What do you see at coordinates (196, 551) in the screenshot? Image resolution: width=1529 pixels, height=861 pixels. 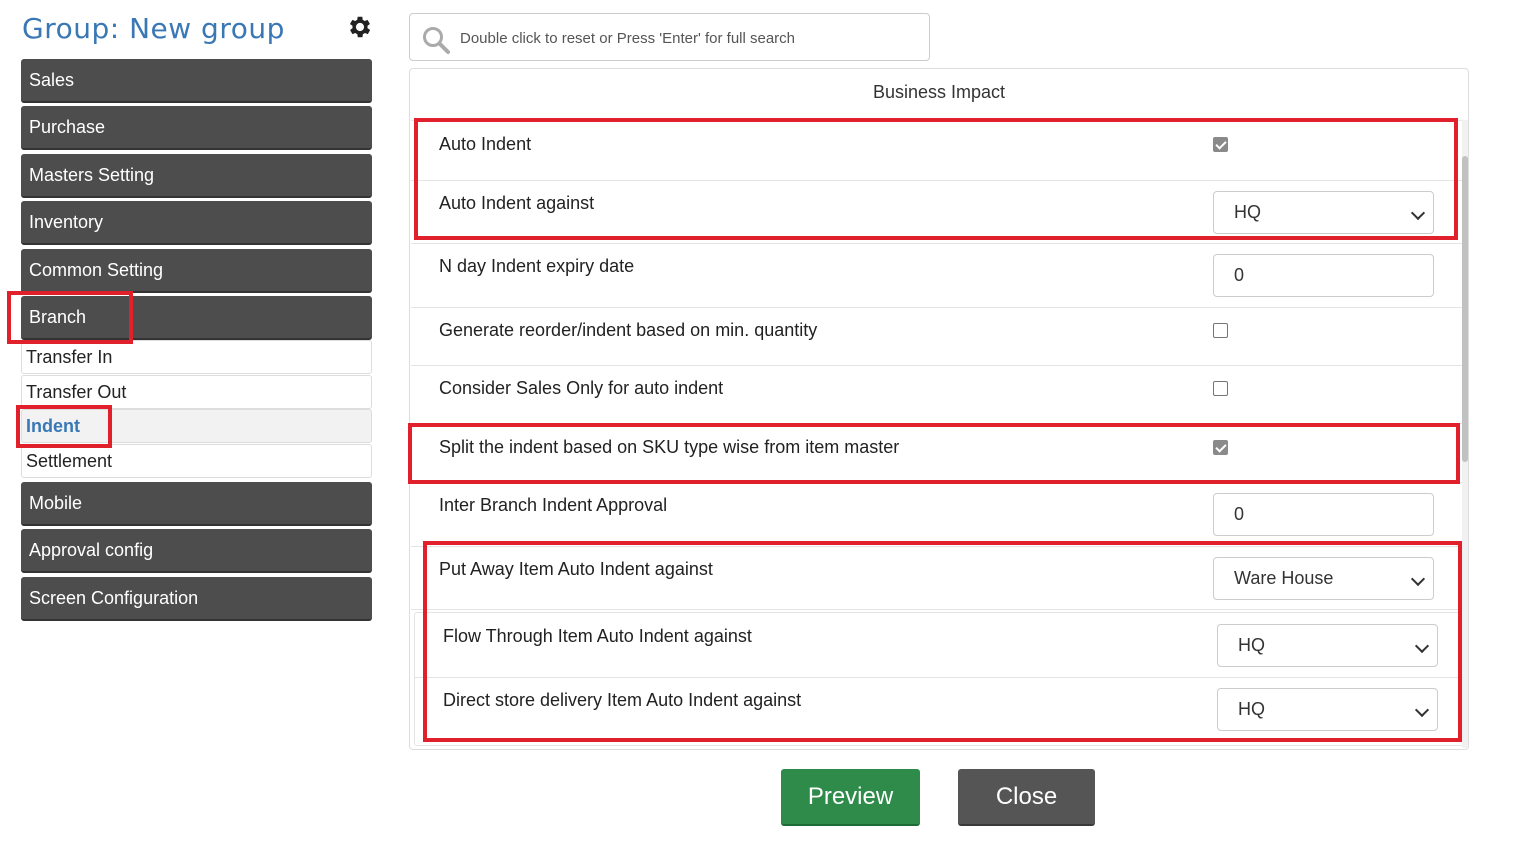 I see `menu-approval-config: Approval config` at bounding box center [196, 551].